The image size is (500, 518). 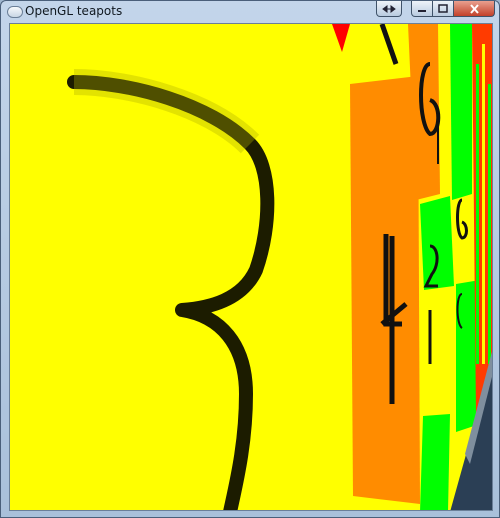 I want to click on title-bar: OpenGL teapots, so click(x=250, y=11).